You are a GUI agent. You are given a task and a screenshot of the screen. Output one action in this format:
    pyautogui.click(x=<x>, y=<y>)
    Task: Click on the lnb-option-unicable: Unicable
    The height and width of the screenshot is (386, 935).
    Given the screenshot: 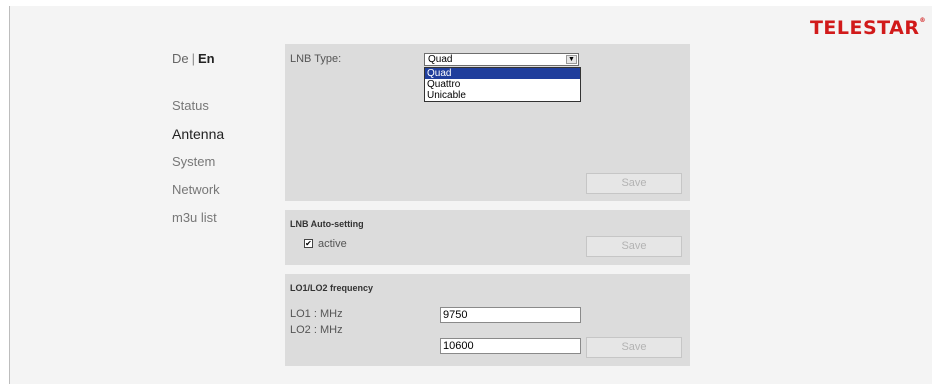 What is the action you would take?
    pyautogui.click(x=502, y=95)
    